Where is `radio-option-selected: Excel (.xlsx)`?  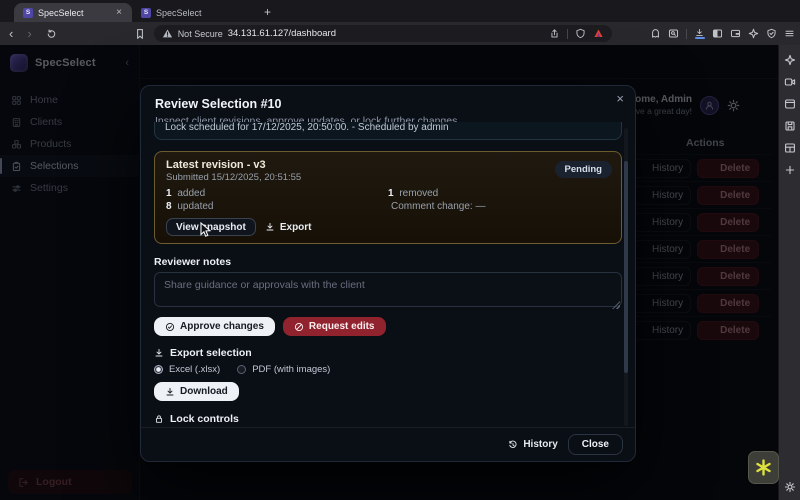
radio-option-selected: Excel (.xlsx) is located at coordinates (187, 369).